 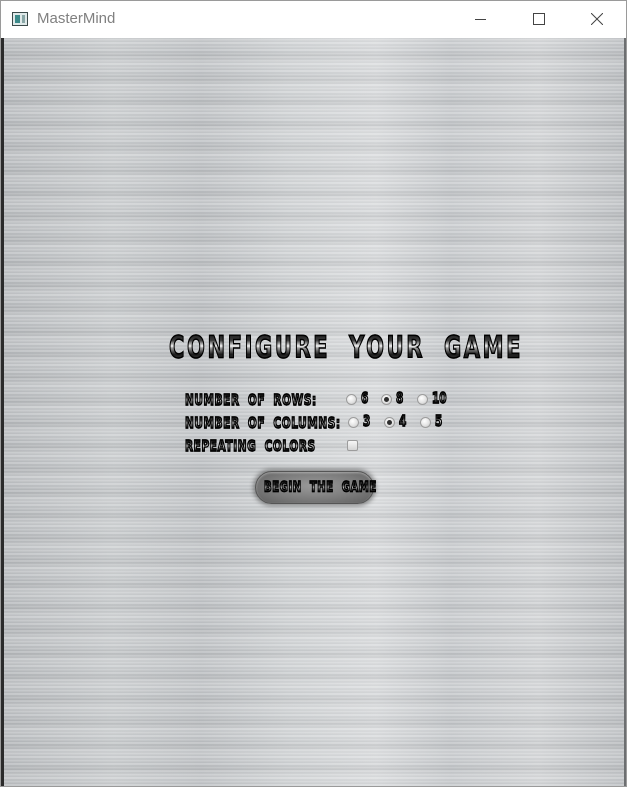 I want to click on rows-label: Number of rows:, so click(x=251, y=400).